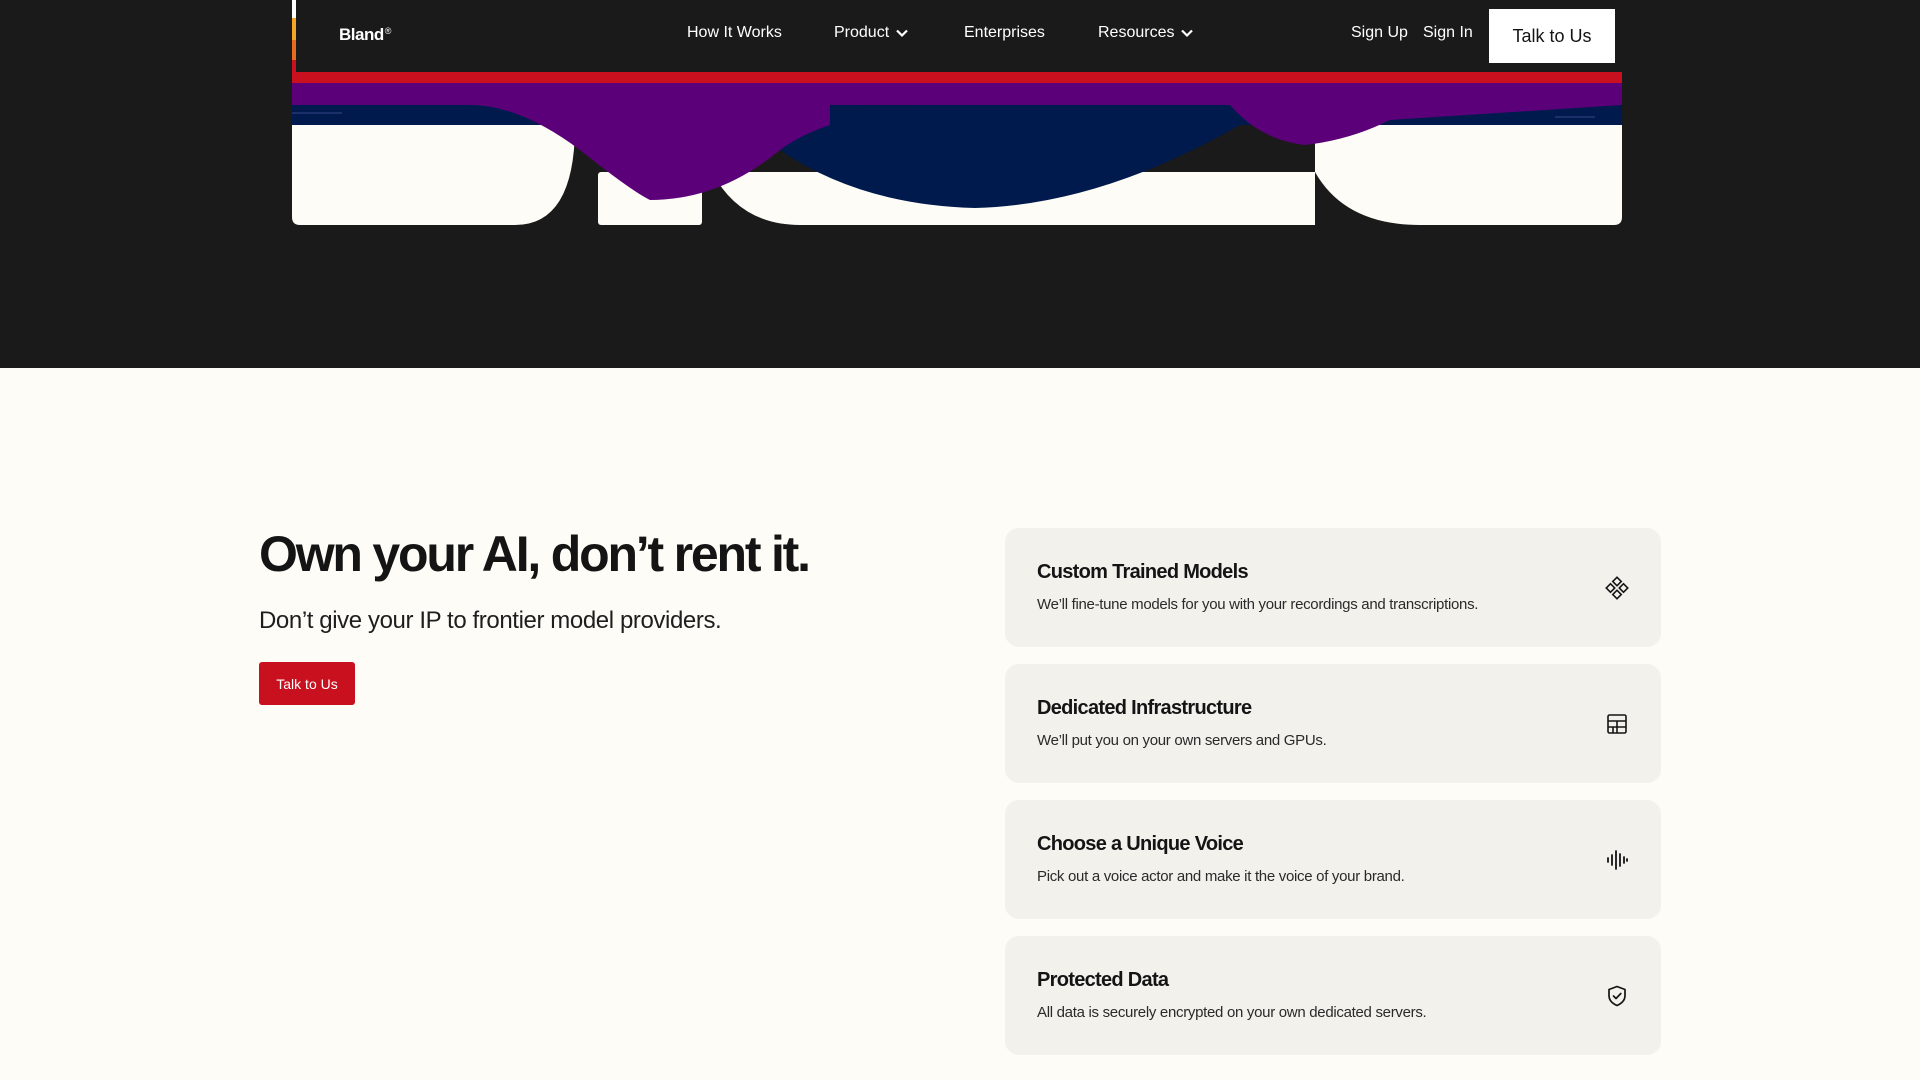  What do you see at coordinates (1617, 860) in the screenshot?
I see `waveform-icon` at bounding box center [1617, 860].